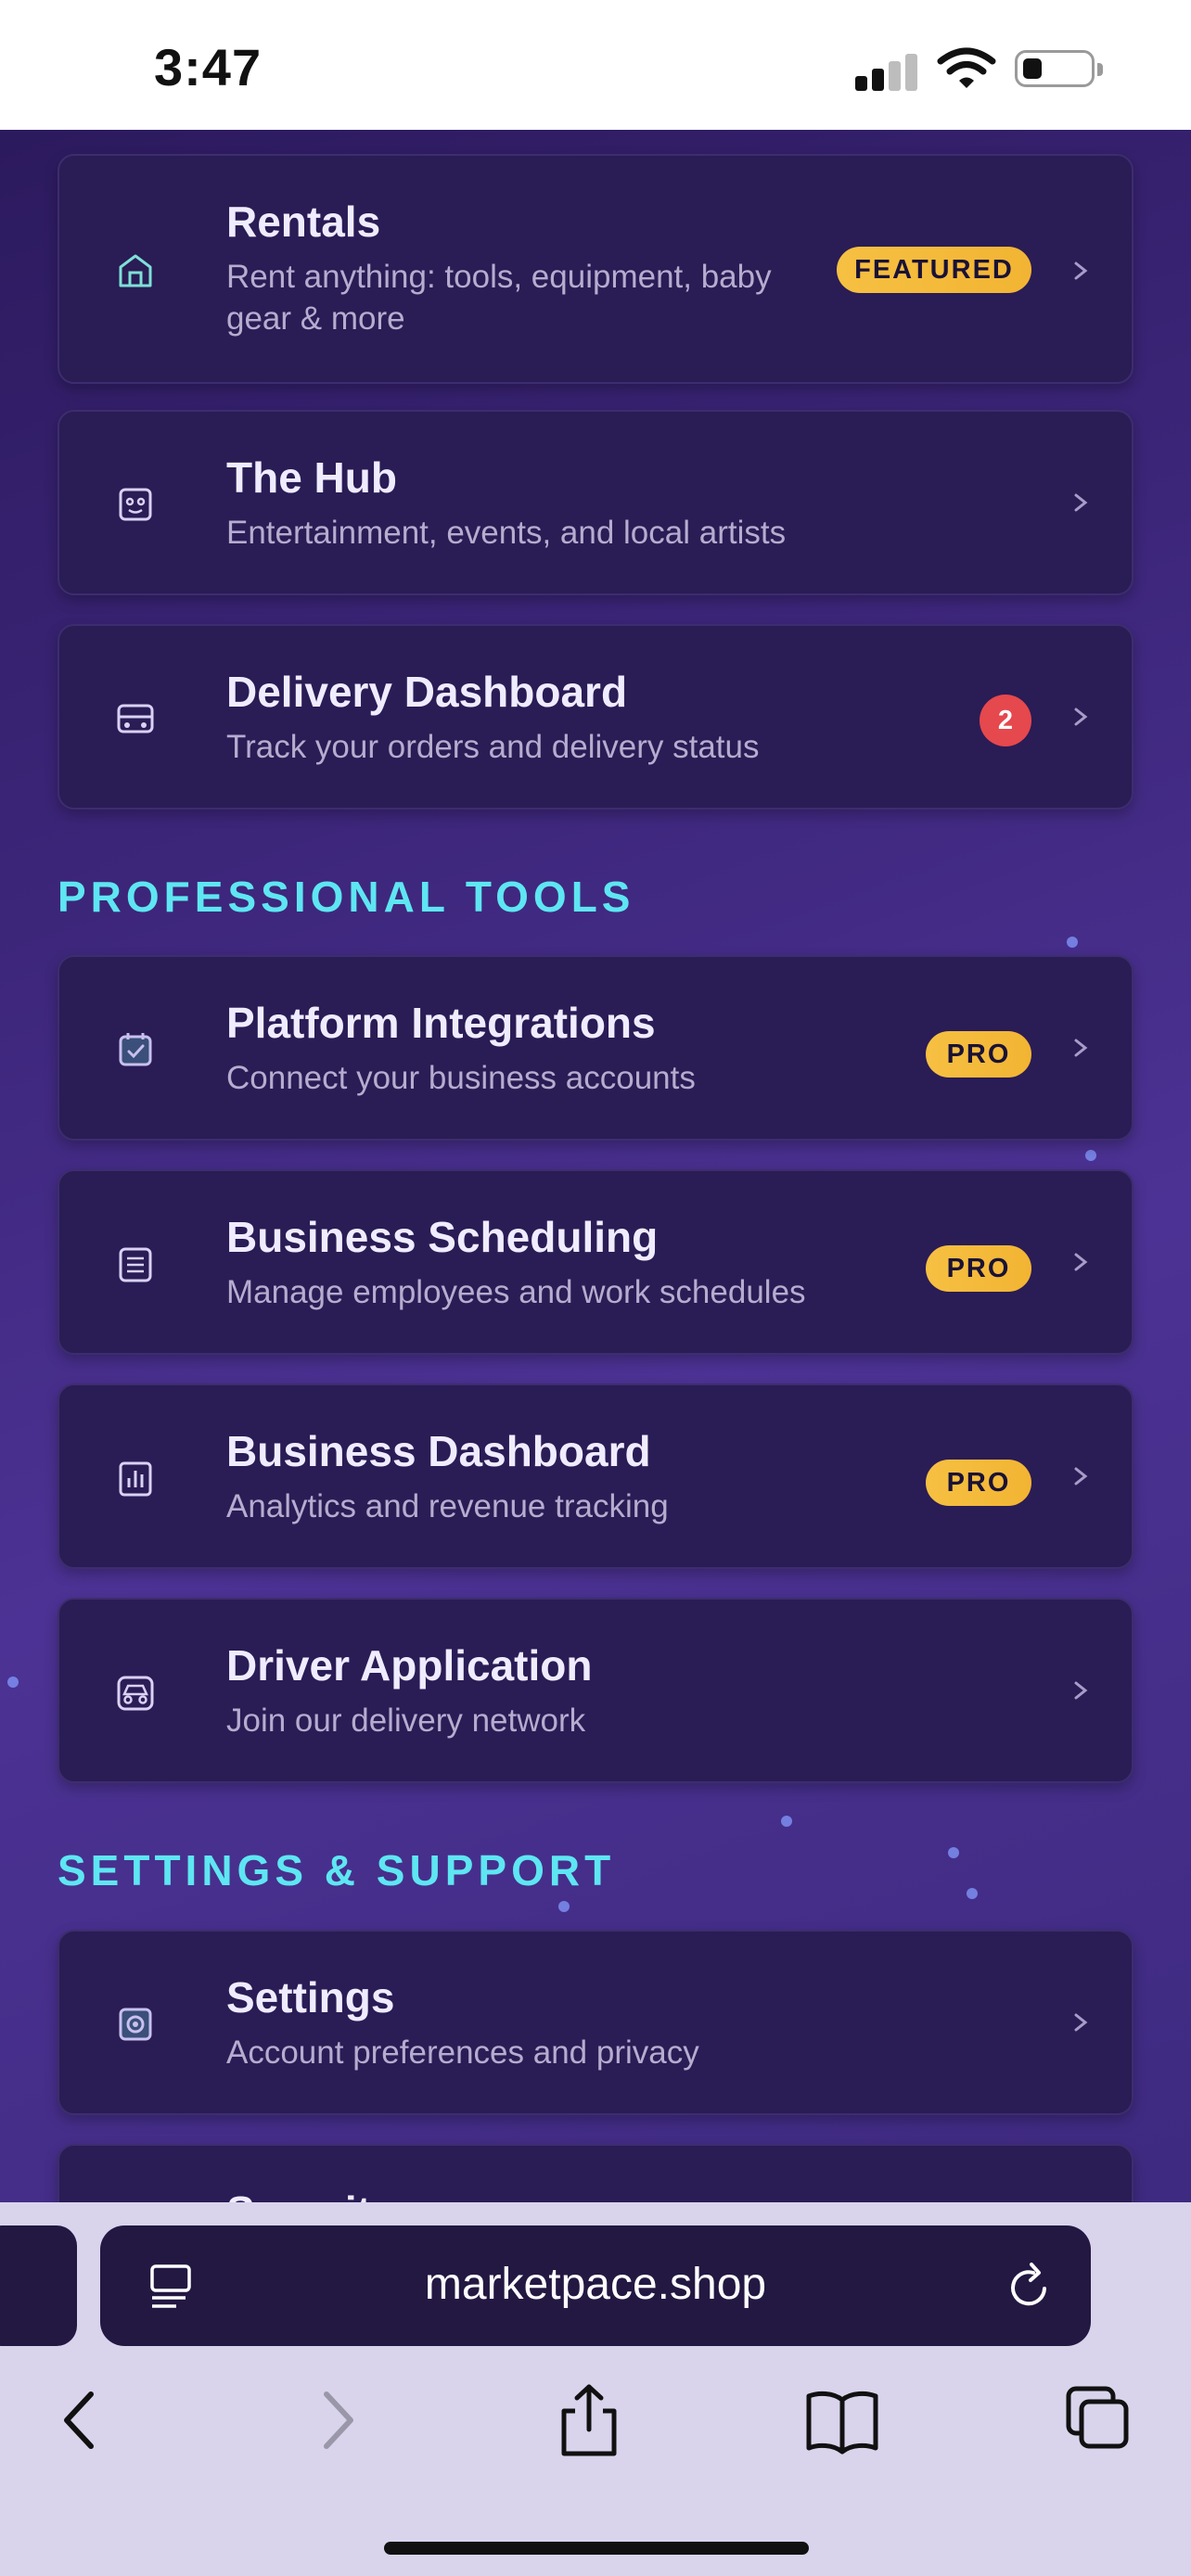  I want to click on card-title: Settings, so click(310, 1997).